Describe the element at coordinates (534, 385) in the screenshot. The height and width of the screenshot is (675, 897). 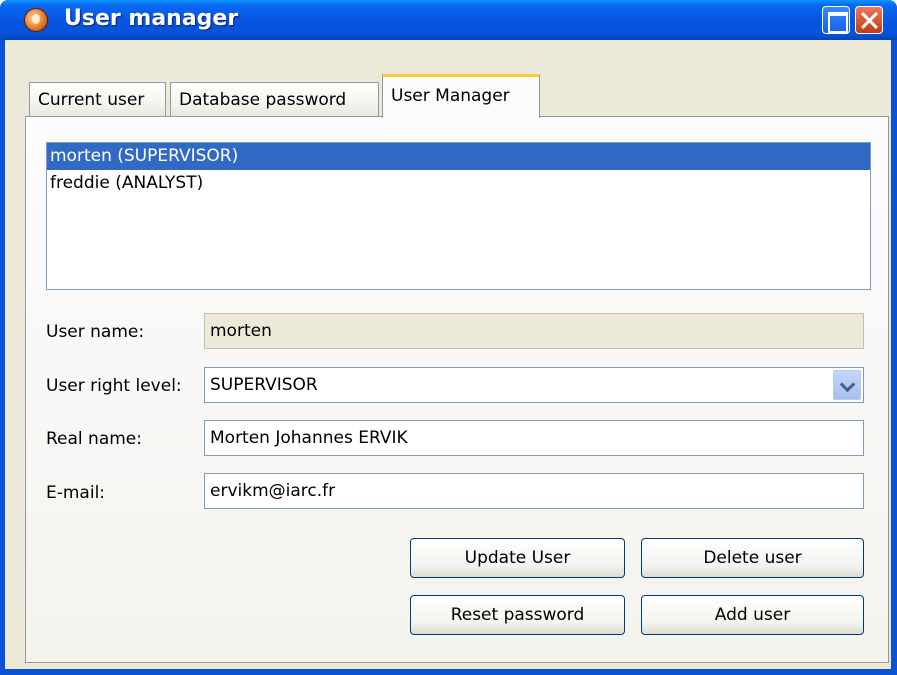
I see `right-level-select: SUPERVISOR` at that location.